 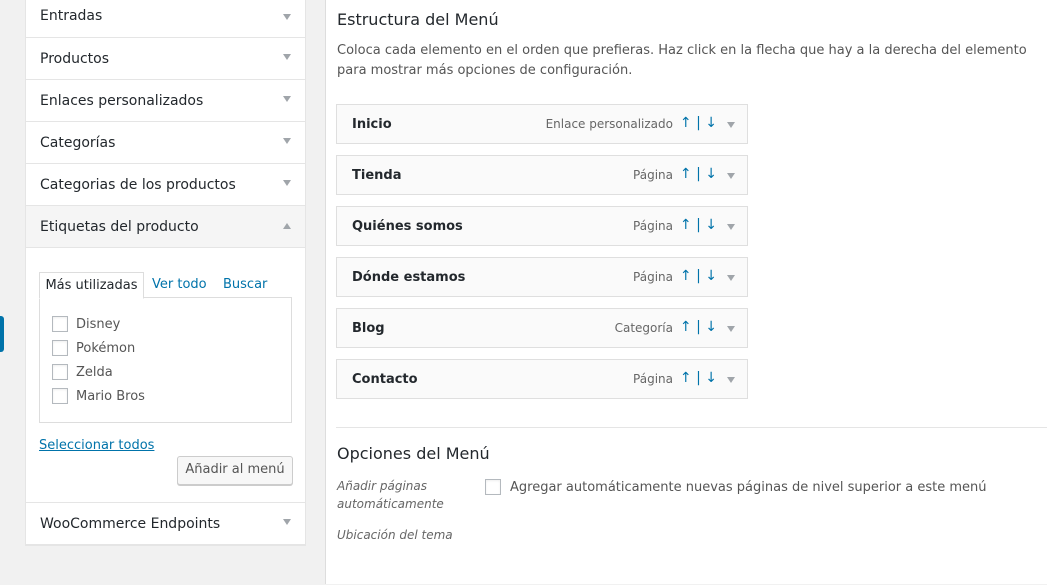 I want to click on checkbox-mario-bros, so click(x=60, y=396).